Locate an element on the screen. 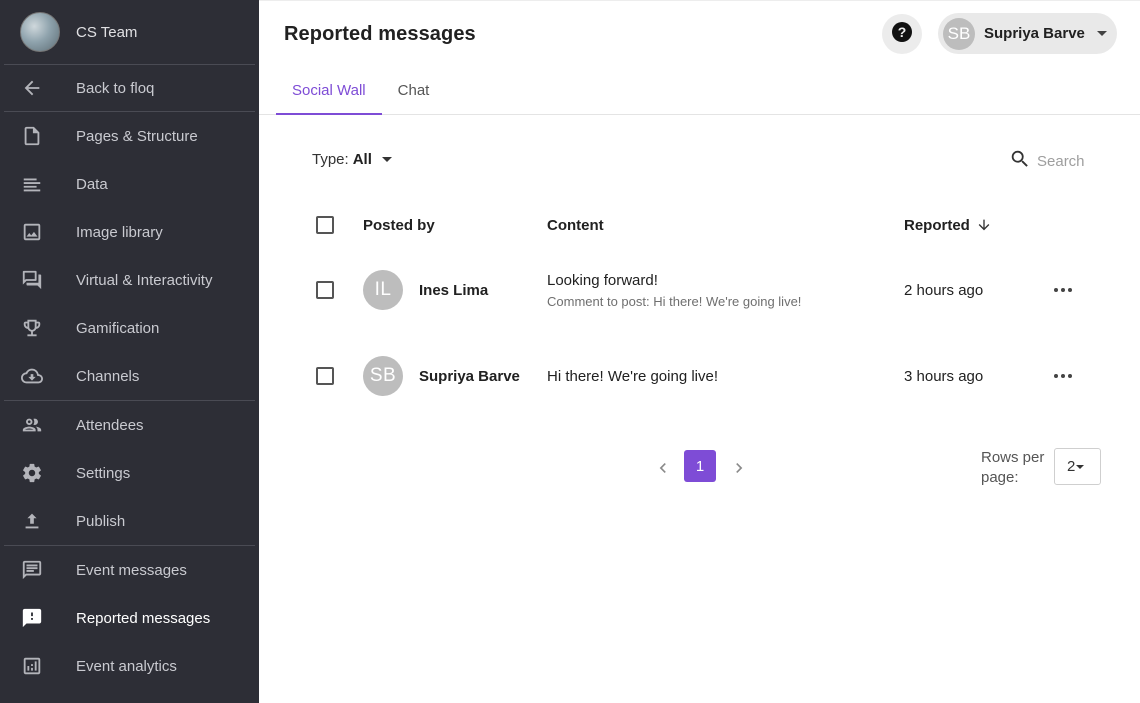 The image size is (1140, 703). sidebar-item-reported-messages: Reported messages is located at coordinates (129, 618).